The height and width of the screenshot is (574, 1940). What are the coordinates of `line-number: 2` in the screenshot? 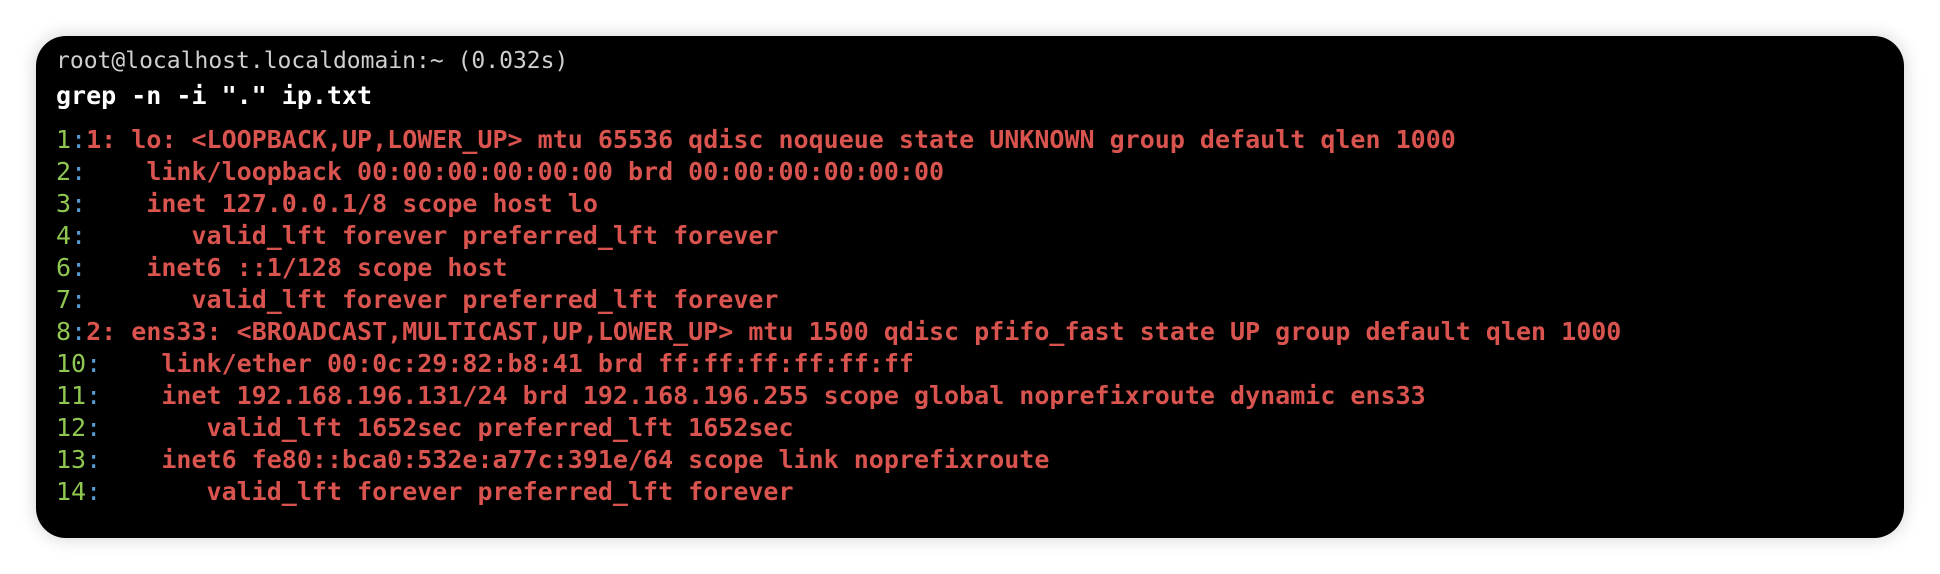 It's located at (64, 171).